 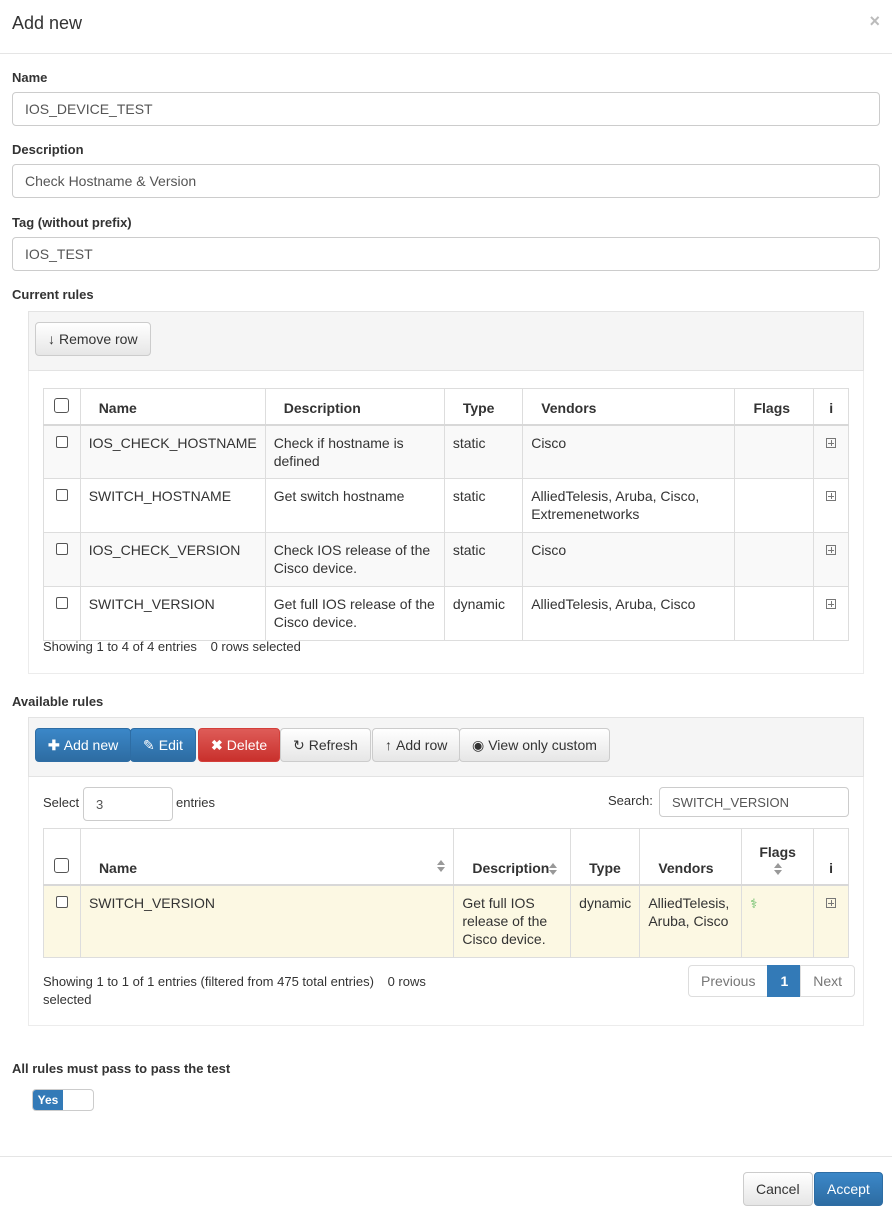 I want to click on tag-label: Tag (without prefix), so click(x=72, y=222).